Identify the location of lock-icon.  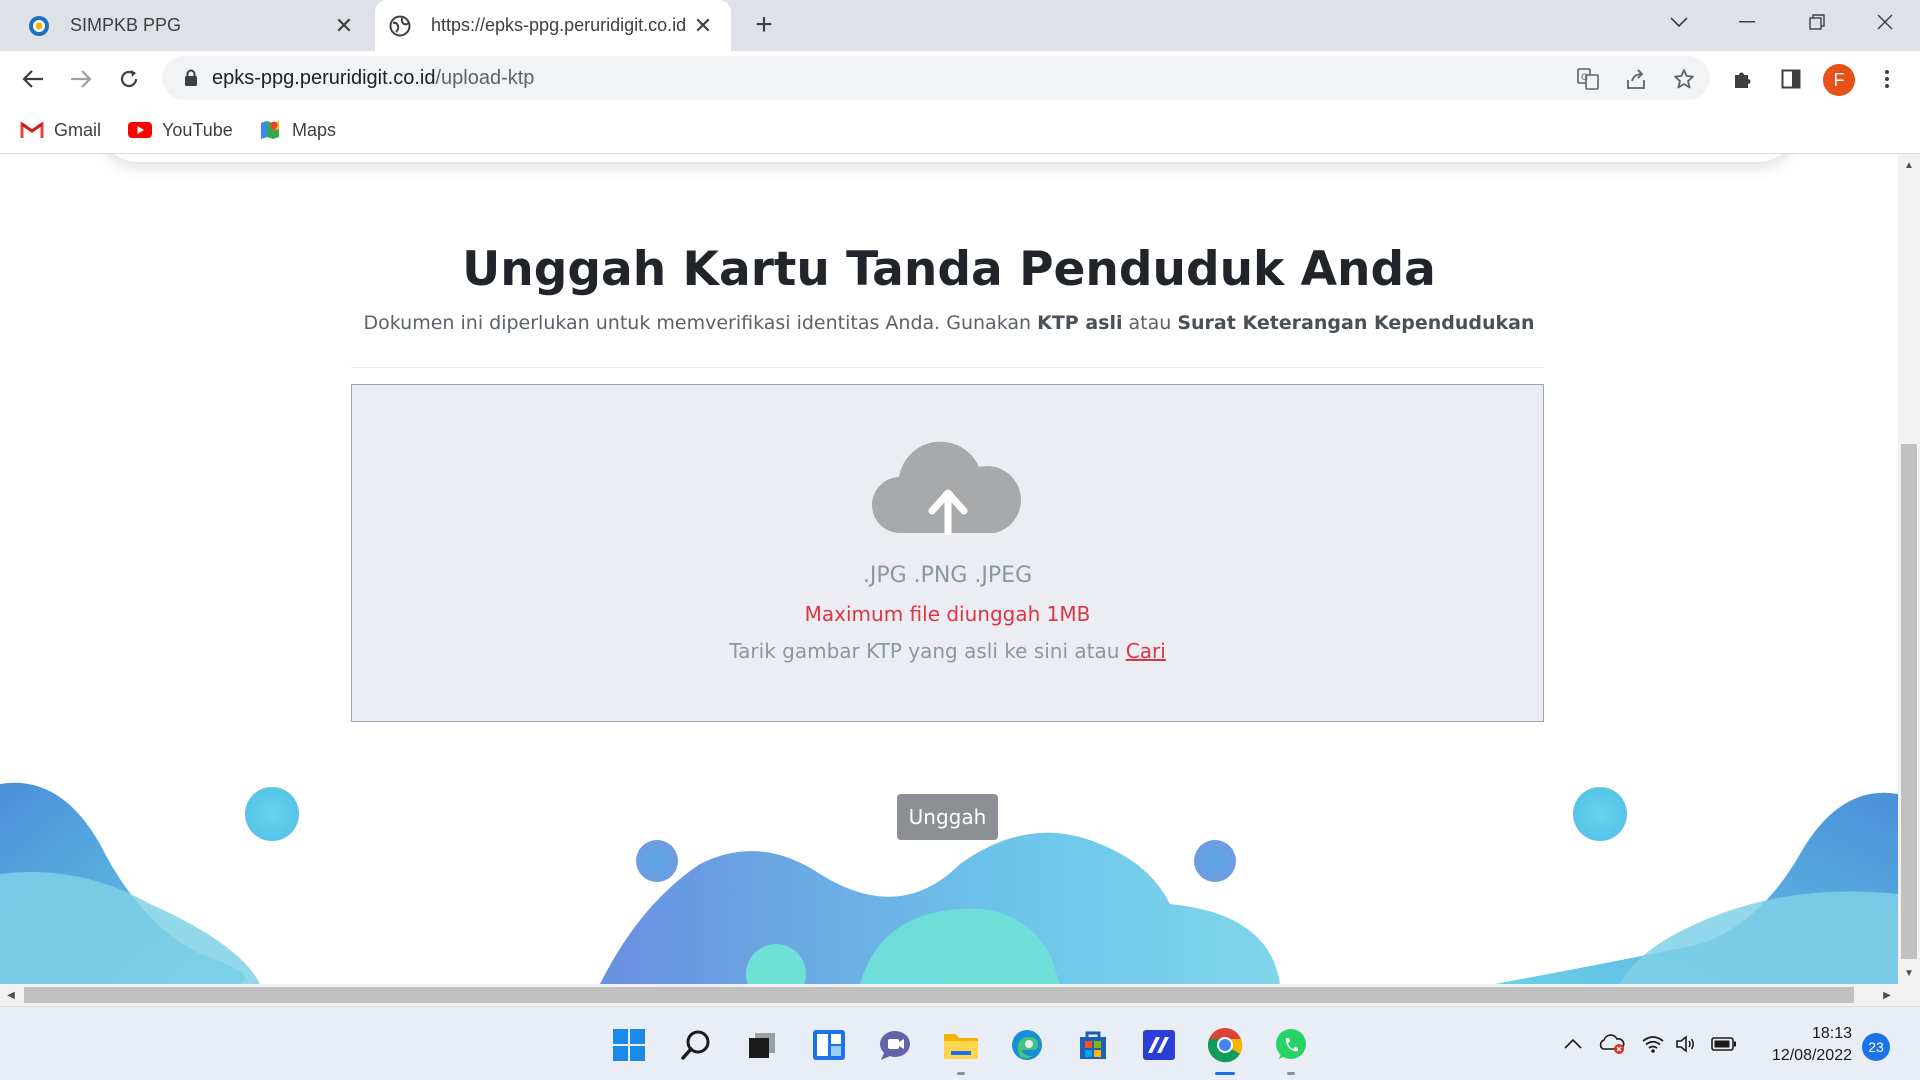
(191, 78).